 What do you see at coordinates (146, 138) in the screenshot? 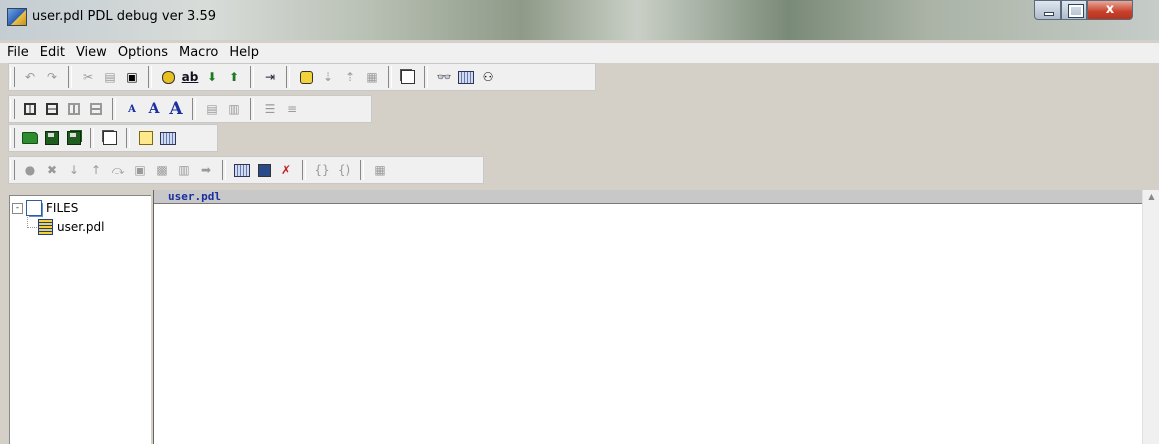
I see `preview-icon` at bounding box center [146, 138].